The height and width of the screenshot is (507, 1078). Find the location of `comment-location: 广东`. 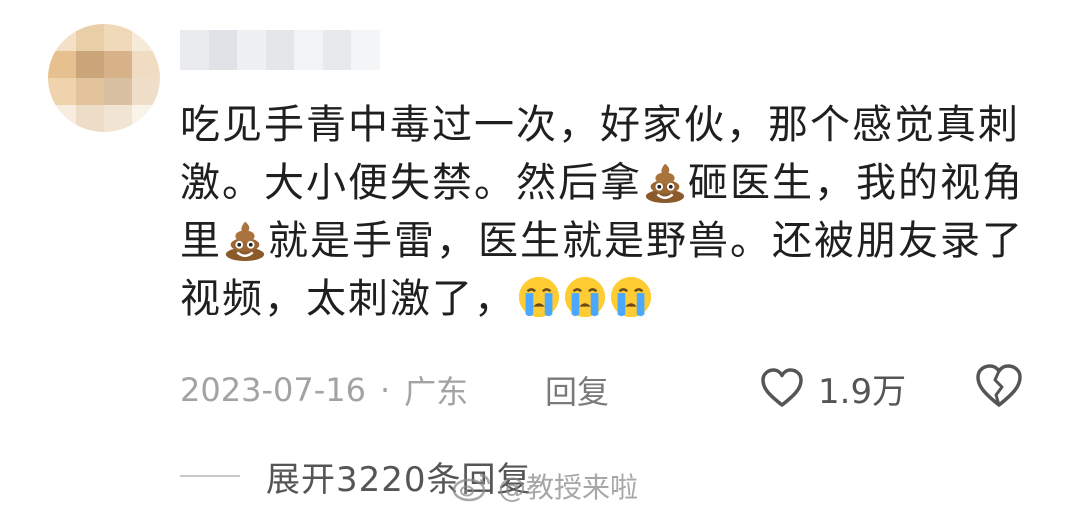

comment-location: 广东 is located at coordinates (436, 392).